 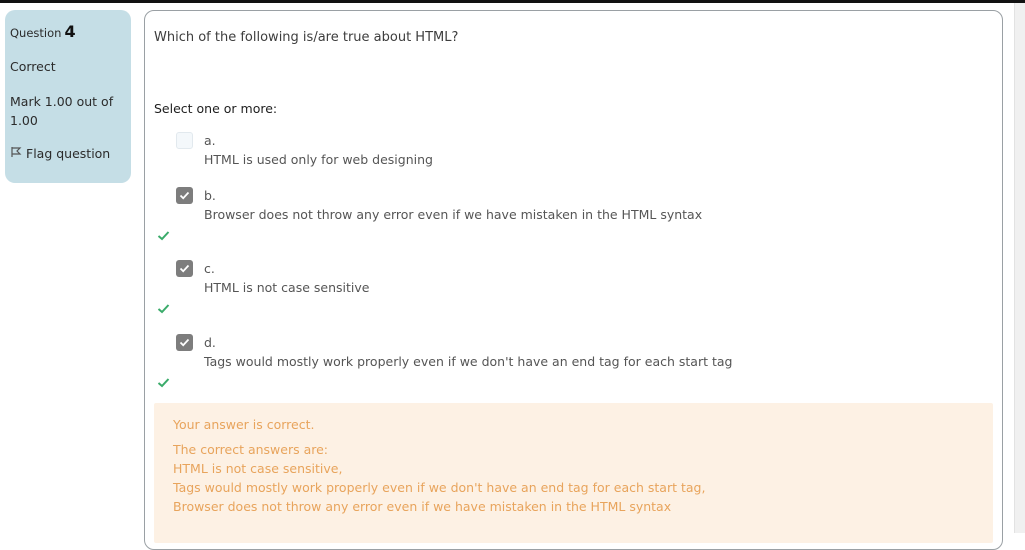 What do you see at coordinates (184, 140) in the screenshot?
I see `answer-checkbox-a` at bounding box center [184, 140].